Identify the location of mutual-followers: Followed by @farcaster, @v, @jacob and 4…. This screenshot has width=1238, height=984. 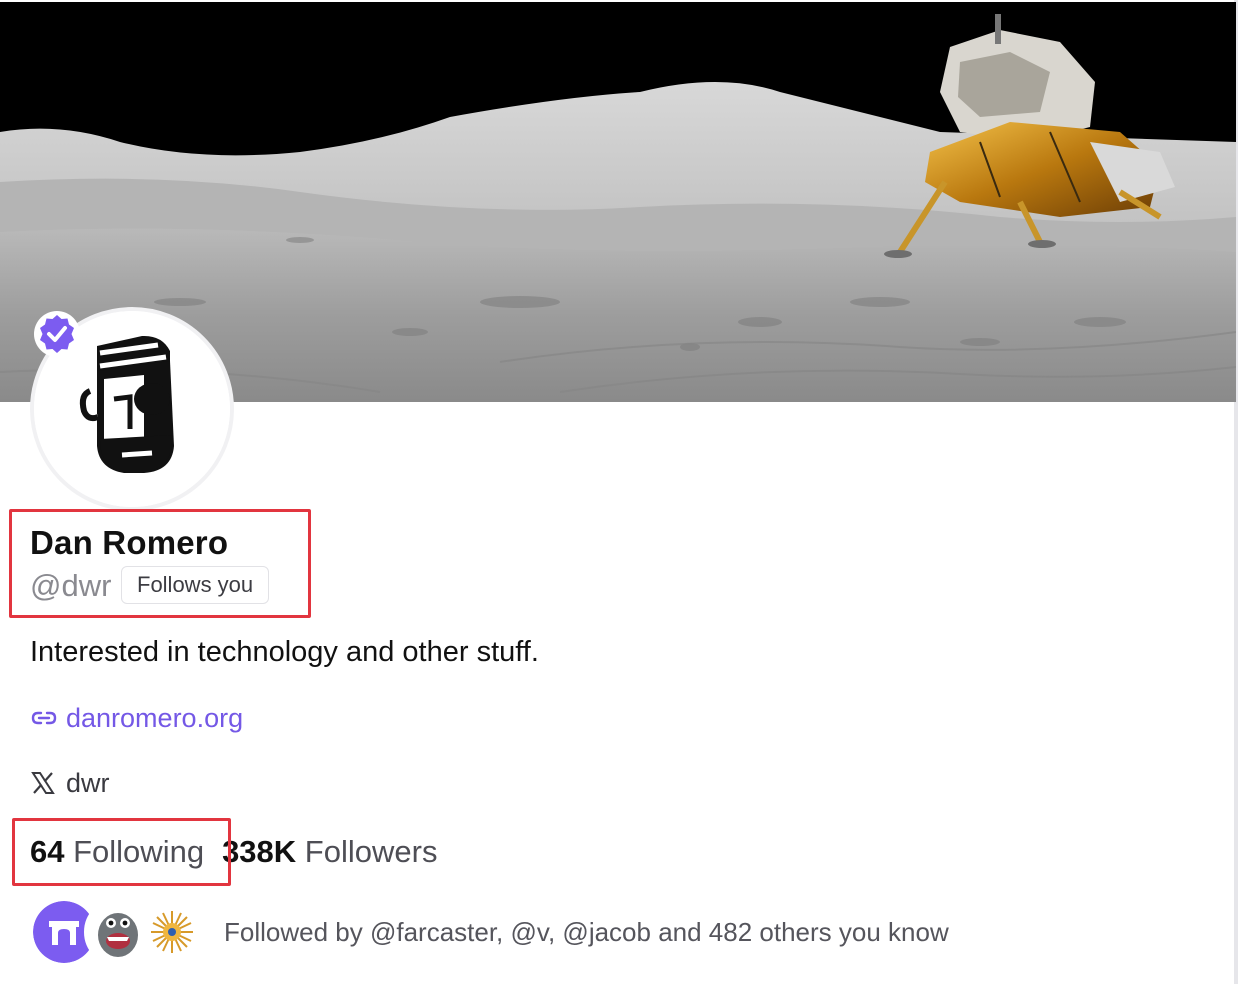
(489, 932).